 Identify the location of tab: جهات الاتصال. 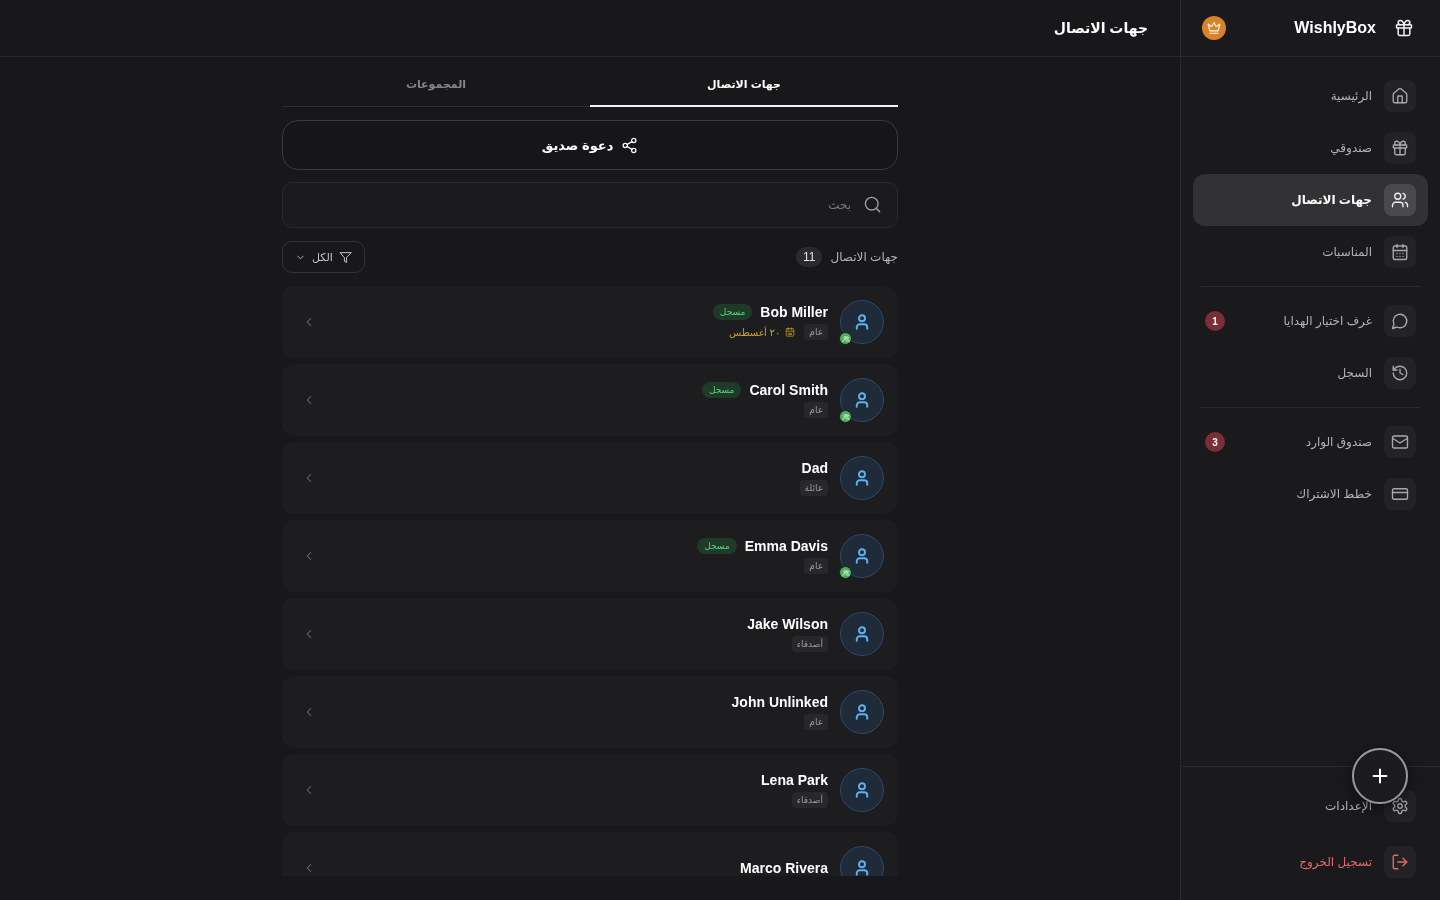
(744, 83).